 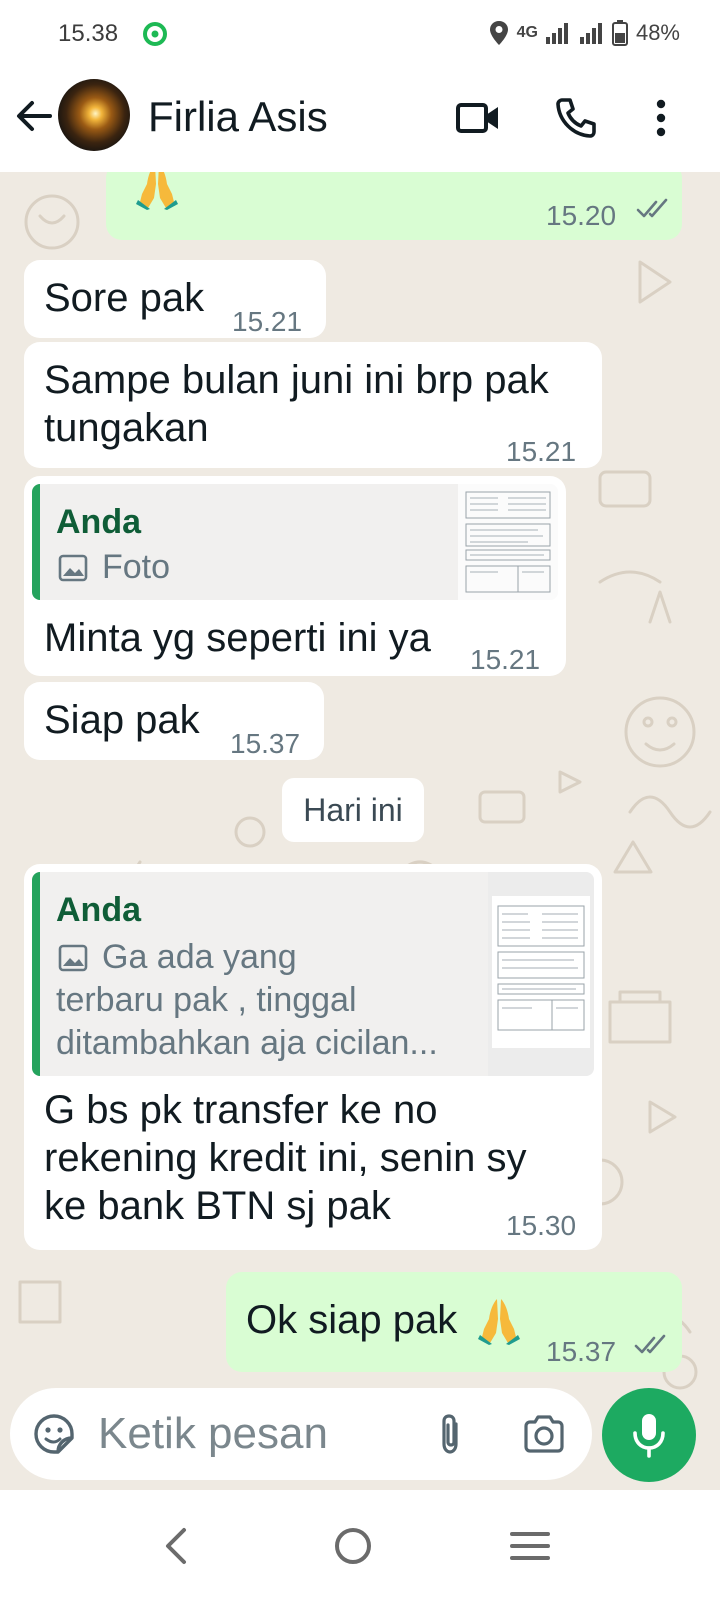 What do you see at coordinates (353, 810) in the screenshot?
I see `date-divider: Hari ini` at bounding box center [353, 810].